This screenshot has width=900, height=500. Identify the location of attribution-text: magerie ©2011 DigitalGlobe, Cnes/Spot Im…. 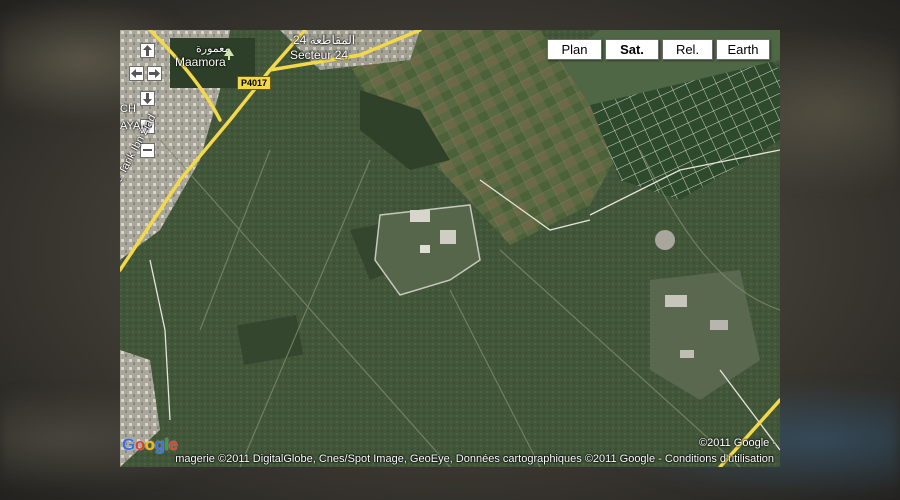
(450, 459).